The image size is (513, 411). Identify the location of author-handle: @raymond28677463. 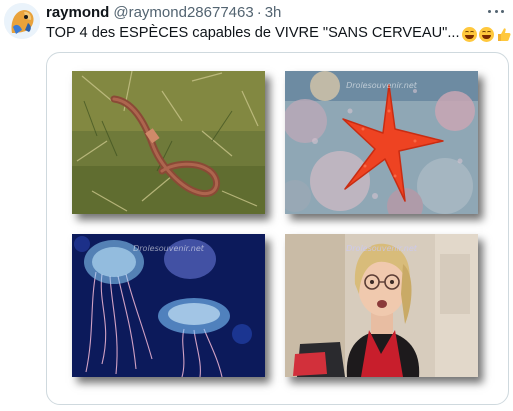
(183, 12).